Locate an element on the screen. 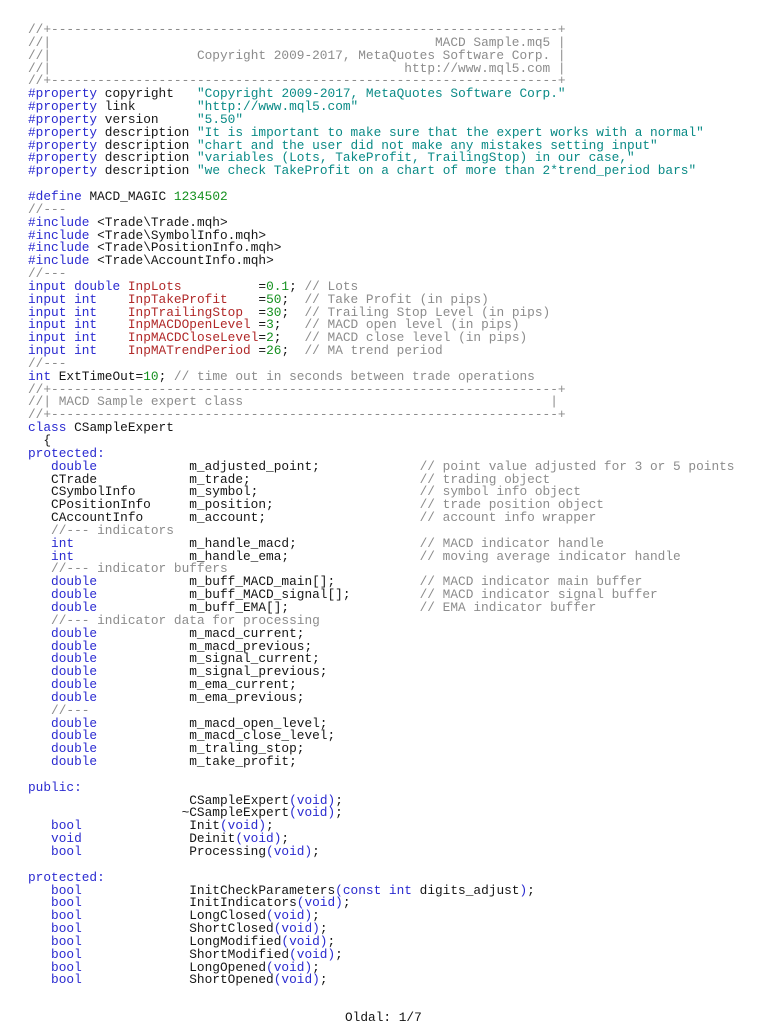 The width and height of the screenshot is (768, 1025). code-token: MACD_MAGIC is located at coordinates (127, 196).